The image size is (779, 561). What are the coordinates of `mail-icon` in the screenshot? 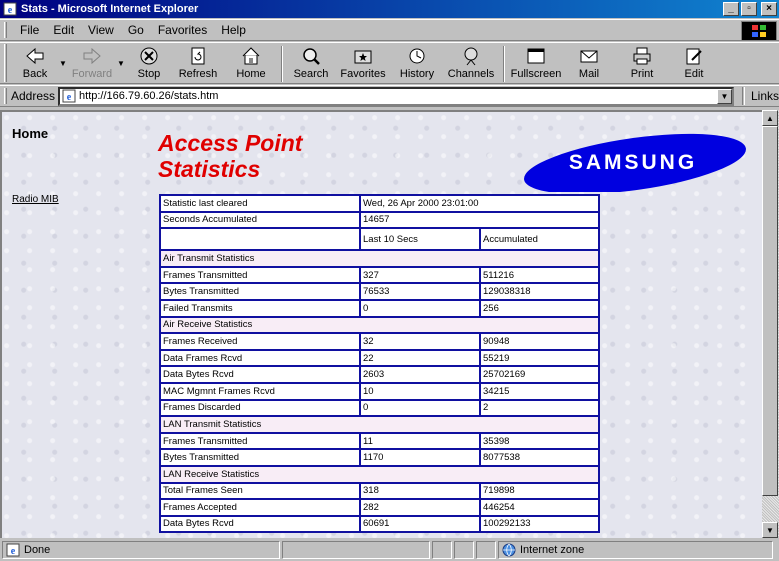 It's located at (589, 56).